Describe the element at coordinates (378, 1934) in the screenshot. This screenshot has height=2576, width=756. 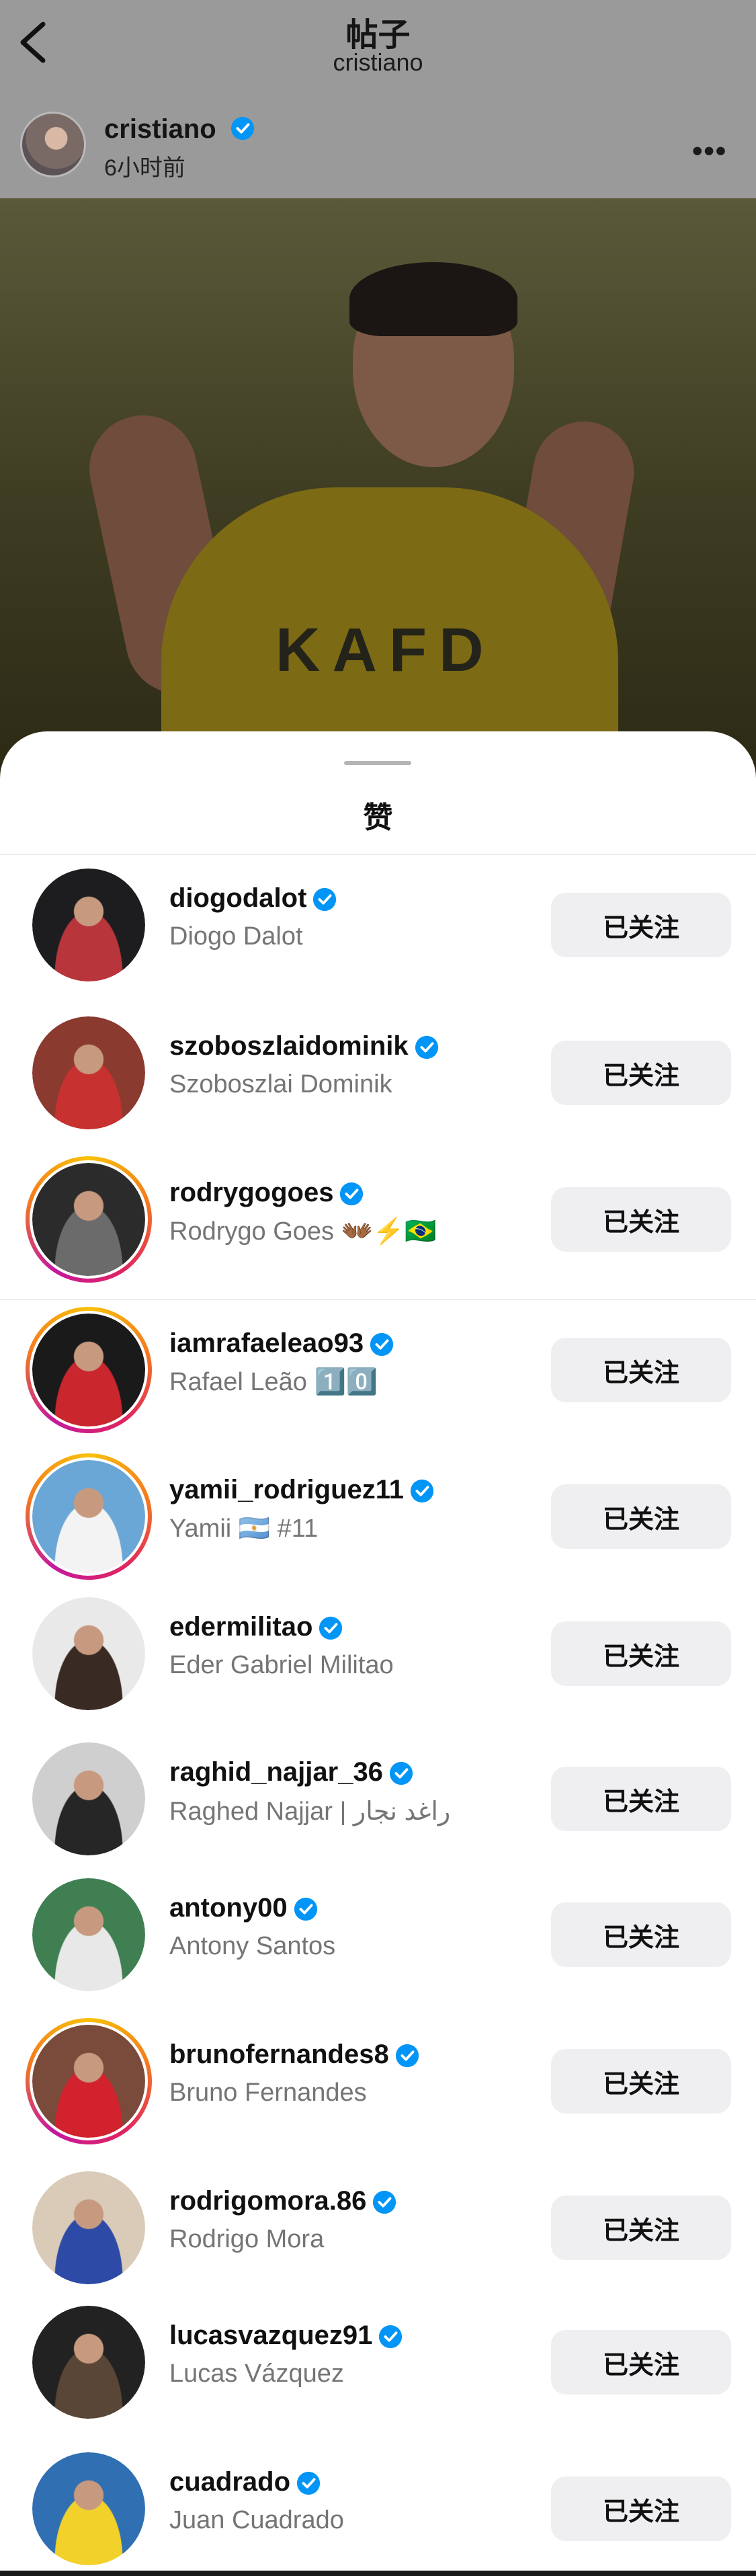
I see `liker-row: antony00 Antony Santos 已关注` at that location.